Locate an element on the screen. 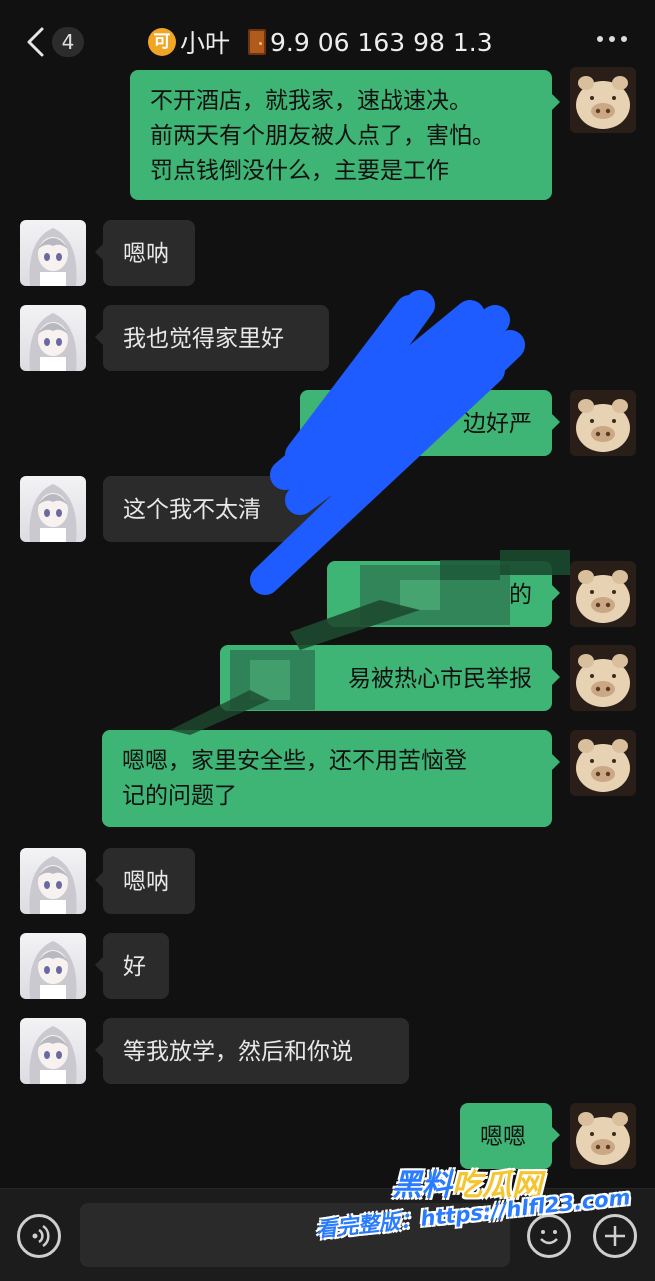  message-text: 不开酒店，就我家，速战速决。 is located at coordinates (311, 101).